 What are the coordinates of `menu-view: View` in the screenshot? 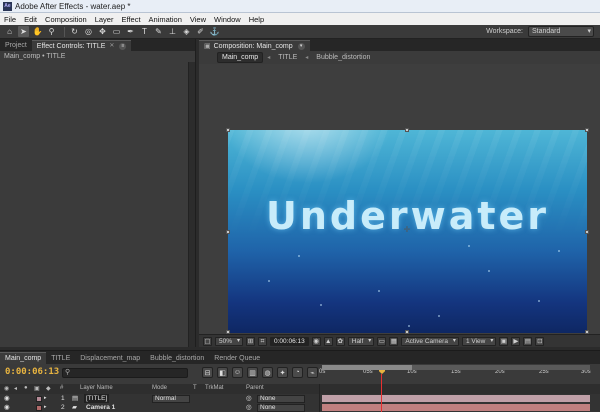 It's located at (198, 19).